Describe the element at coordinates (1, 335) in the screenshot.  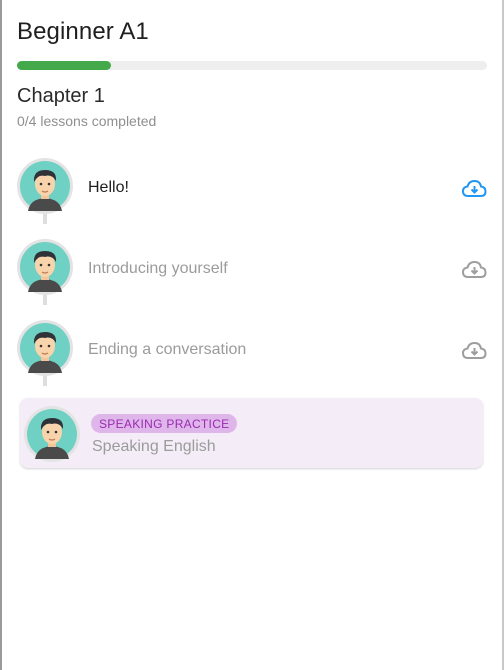
I see `window-left-edge` at that location.